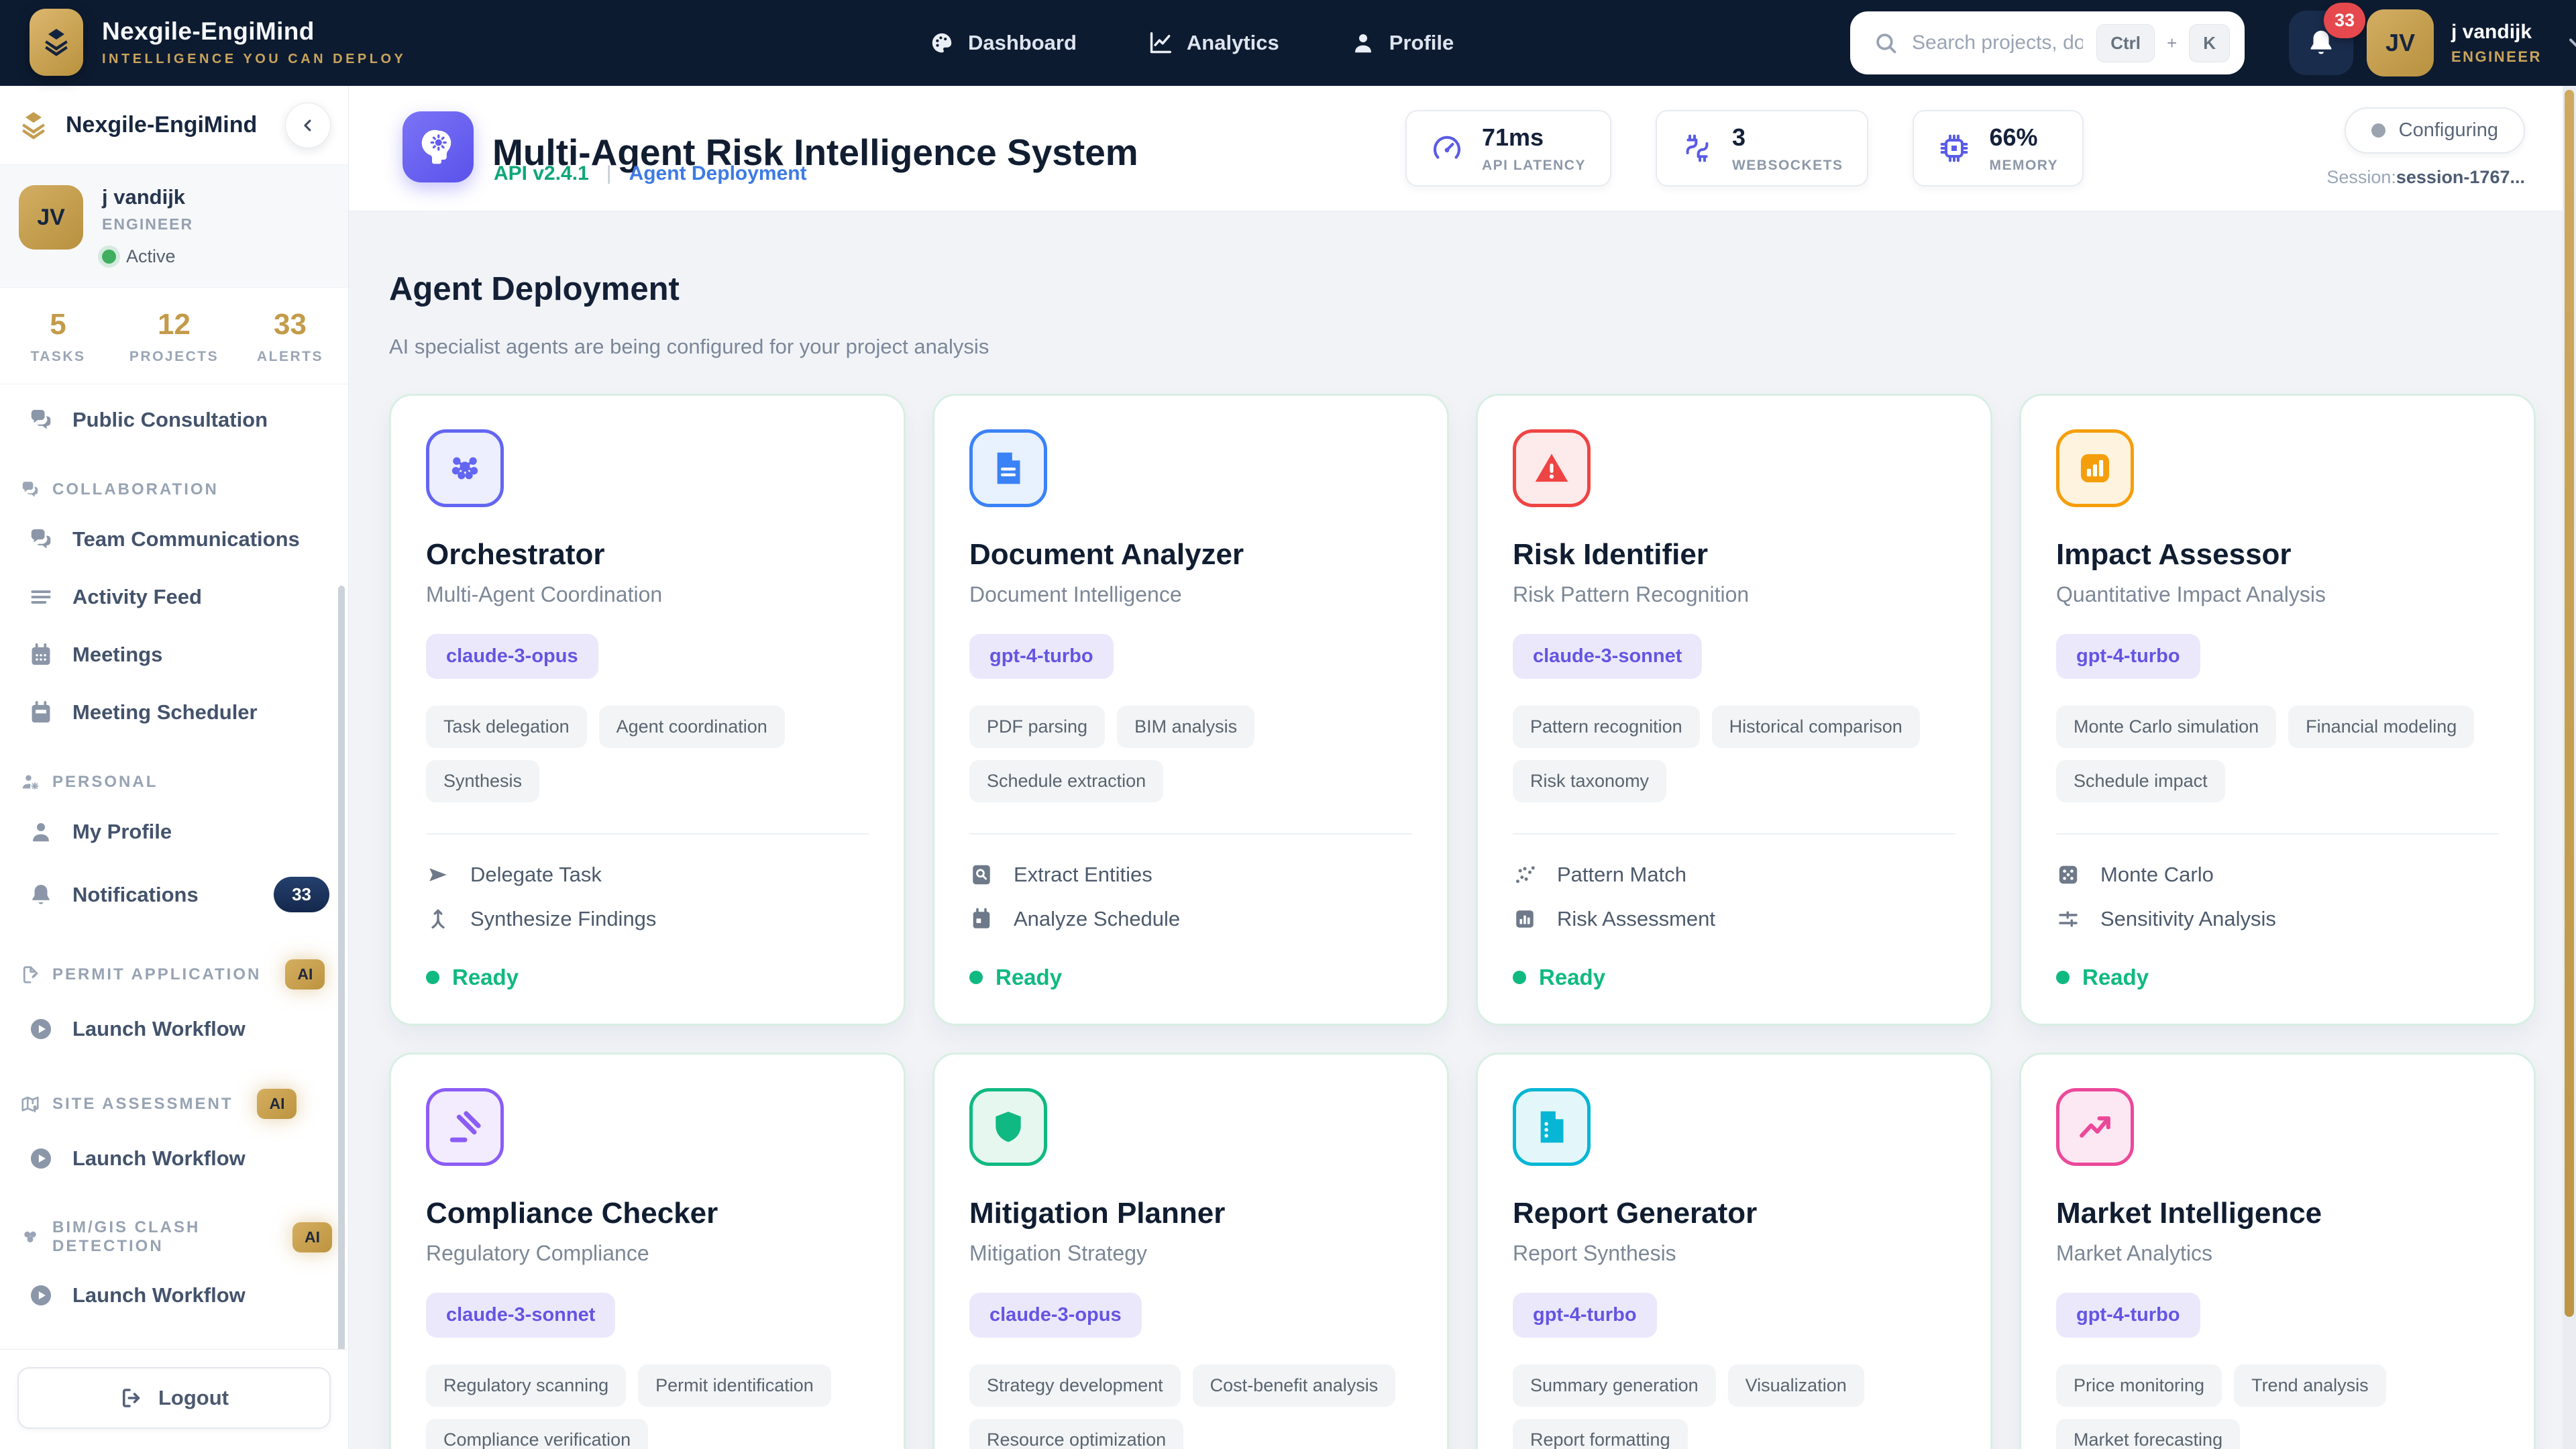  Describe the element at coordinates (1076, 1434) in the screenshot. I see `capability-tag: Resource optimization` at that location.